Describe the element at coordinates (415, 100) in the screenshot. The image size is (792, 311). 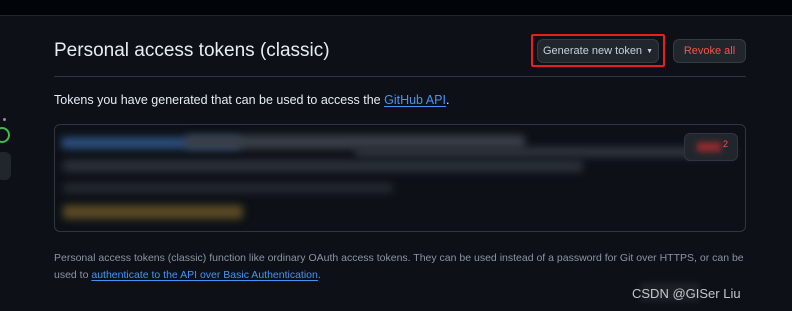
I see `github-api-link: GitHub API` at that location.